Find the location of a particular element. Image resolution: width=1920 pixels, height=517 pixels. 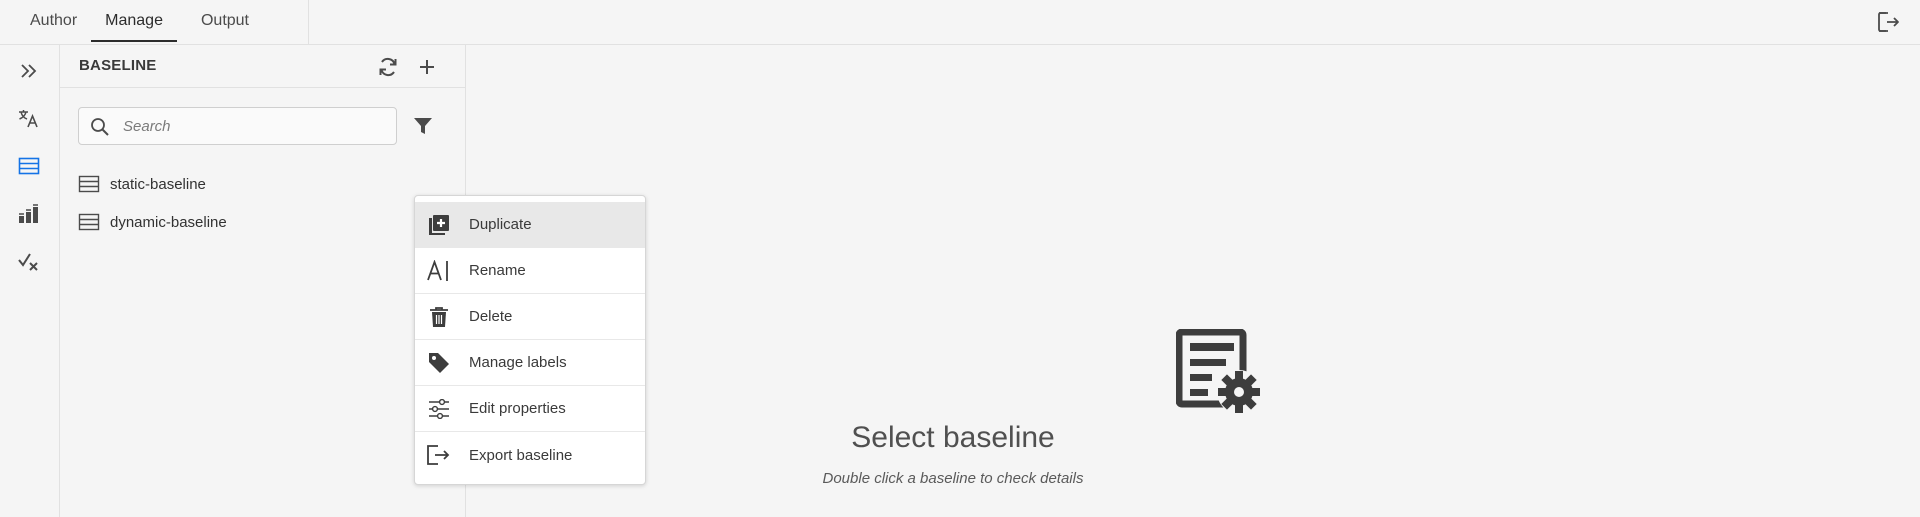

add-baseline-button is located at coordinates (427, 67).